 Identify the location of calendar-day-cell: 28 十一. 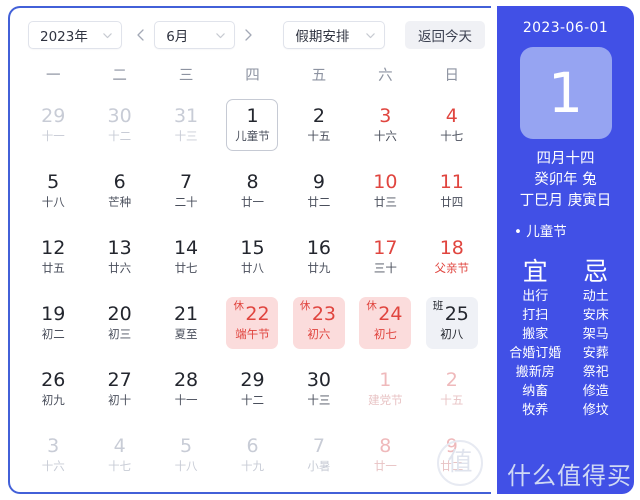
(186, 389).